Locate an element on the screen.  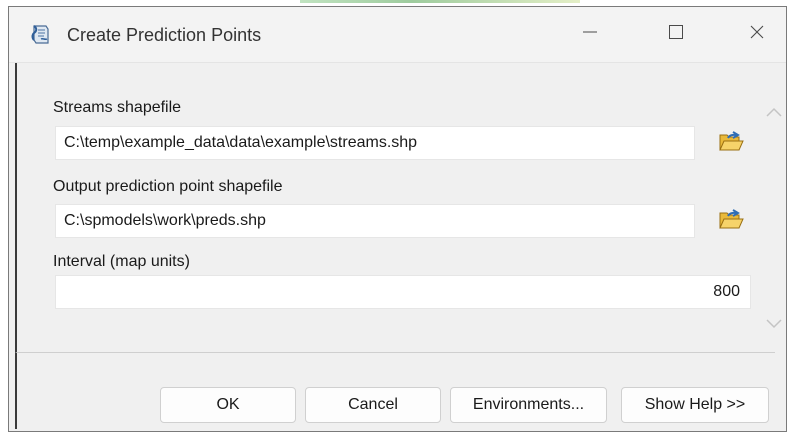
ok-button: OK is located at coordinates (228, 405).